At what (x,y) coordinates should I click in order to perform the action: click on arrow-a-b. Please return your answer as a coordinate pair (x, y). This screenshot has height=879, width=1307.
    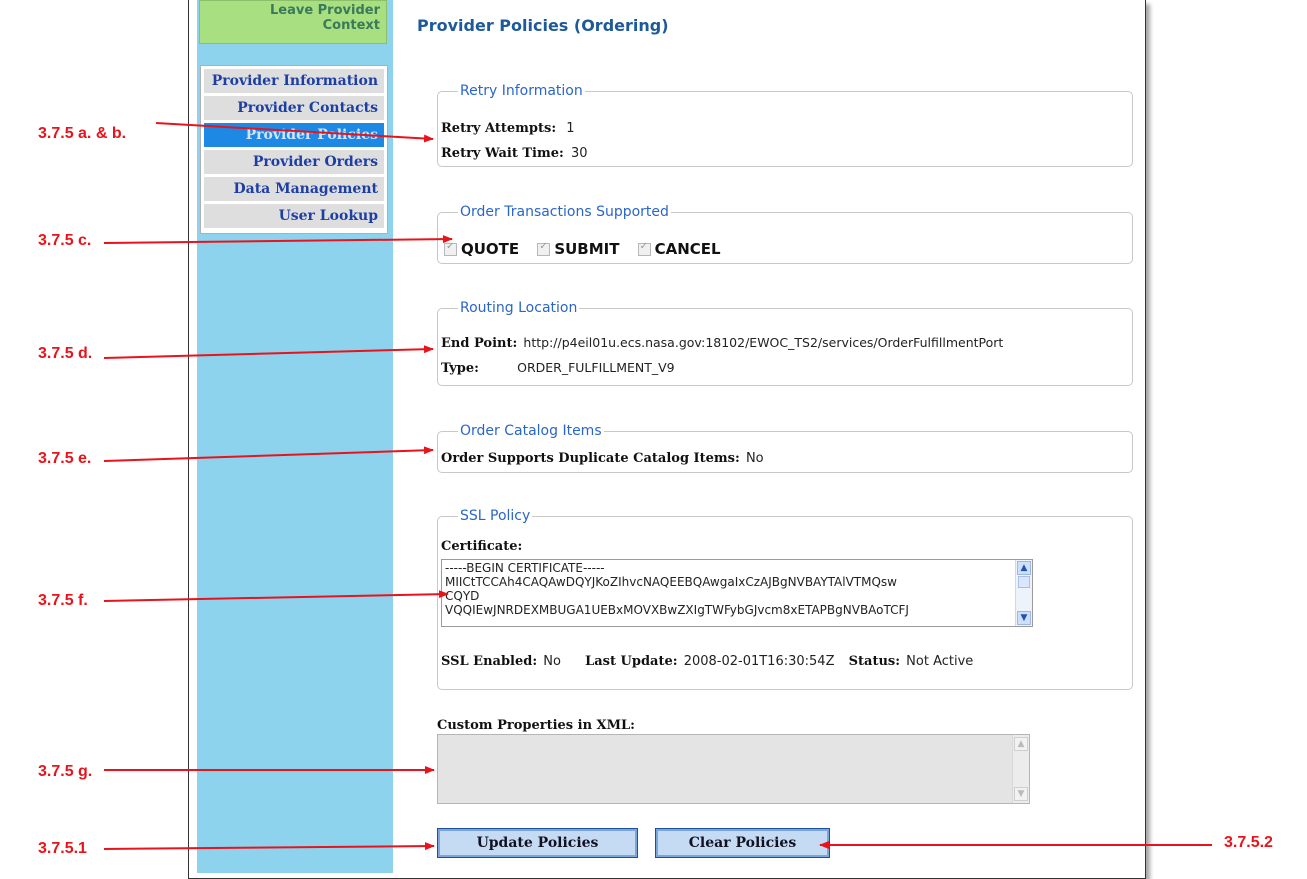
    Looking at the image, I should click on (294, 132).